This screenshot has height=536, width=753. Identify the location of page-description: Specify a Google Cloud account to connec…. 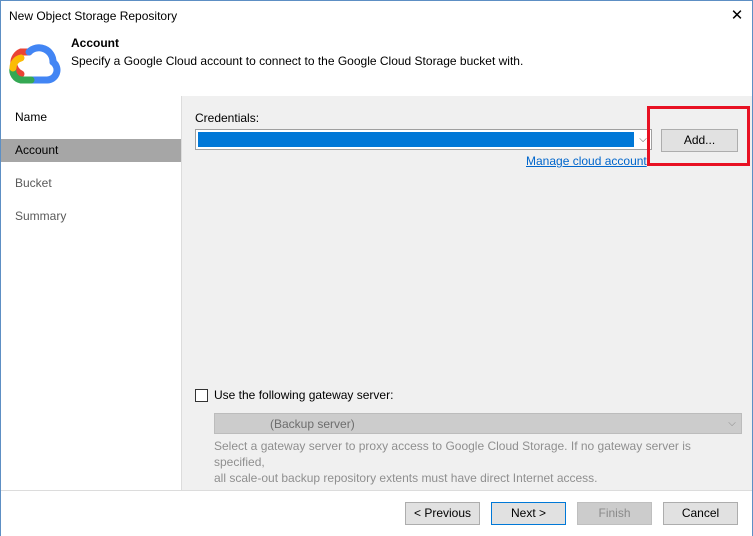
(297, 61).